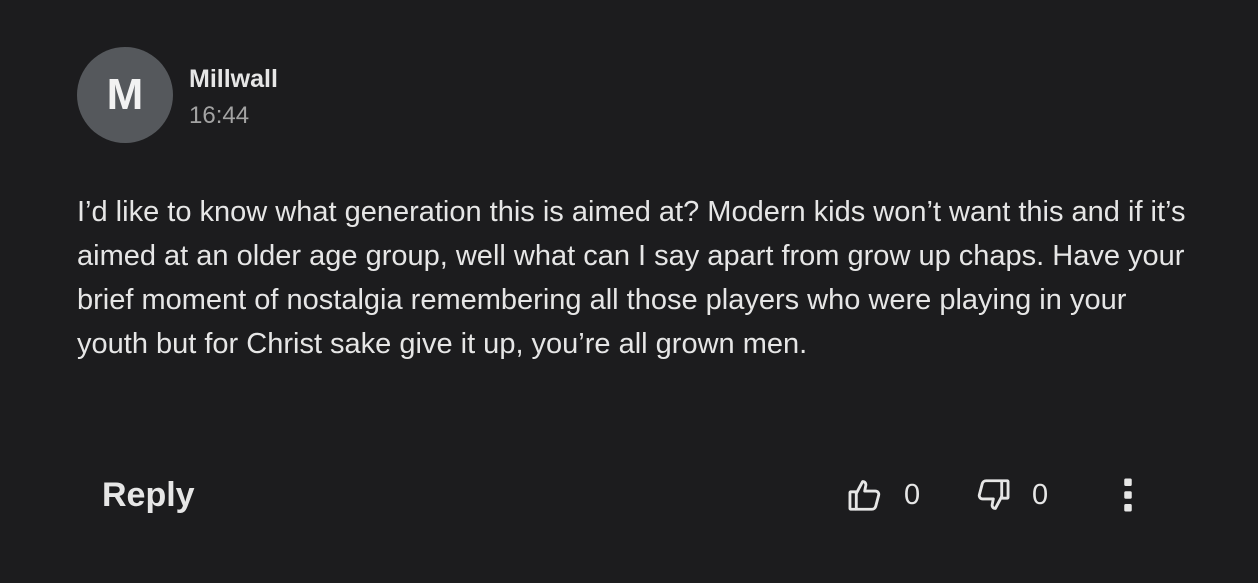 The width and height of the screenshot is (1258, 583). I want to click on more-options-button, so click(1128, 495).